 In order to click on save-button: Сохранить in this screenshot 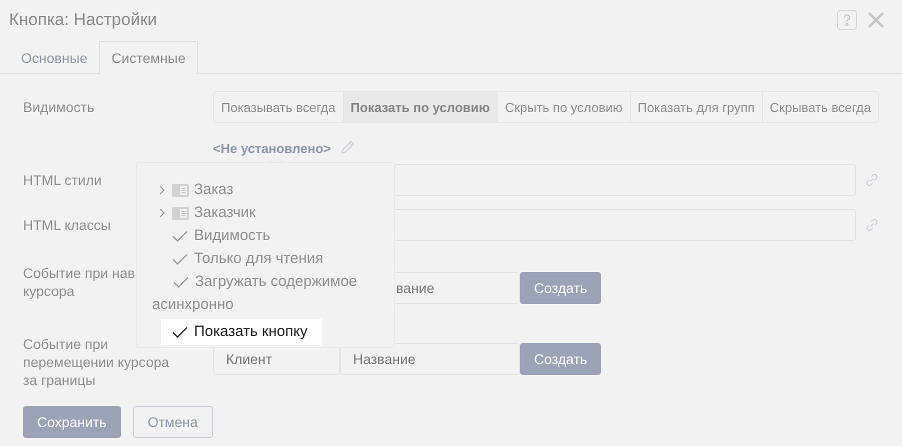, I will do `click(72, 422)`.